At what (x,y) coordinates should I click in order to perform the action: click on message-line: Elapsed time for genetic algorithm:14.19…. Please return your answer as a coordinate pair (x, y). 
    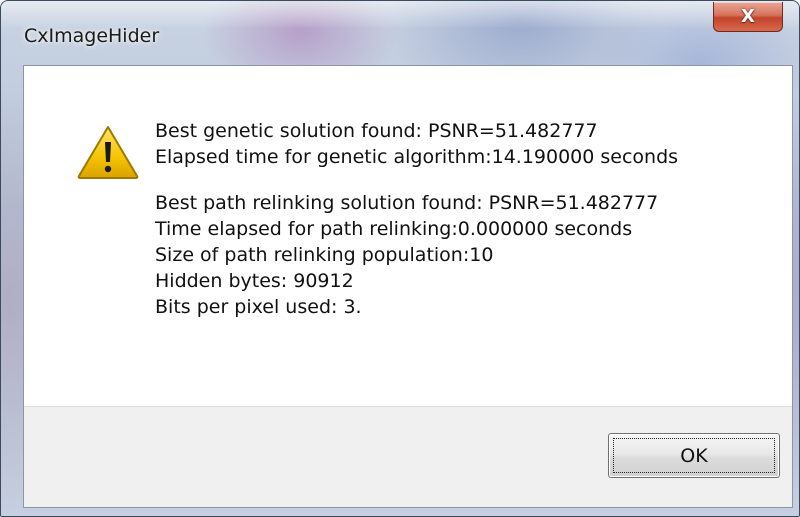
    Looking at the image, I should click on (417, 157).